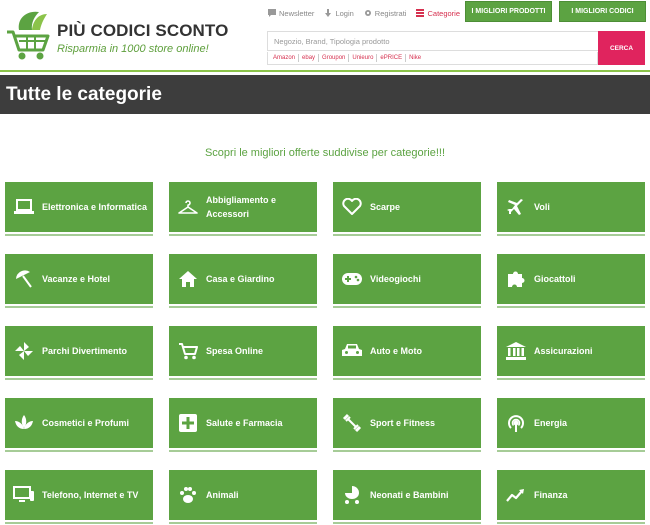  Describe the element at coordinates (571, 425) in the screenshot. I see `category-card-energia: Energia` at that location.